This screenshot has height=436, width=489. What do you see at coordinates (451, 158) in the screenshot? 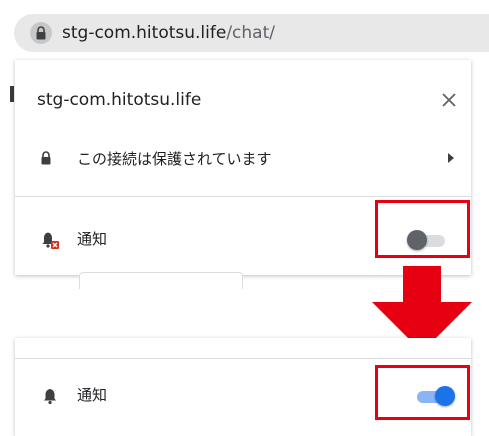
I see `chevron-right-icon` at bounding box center [451, 158].